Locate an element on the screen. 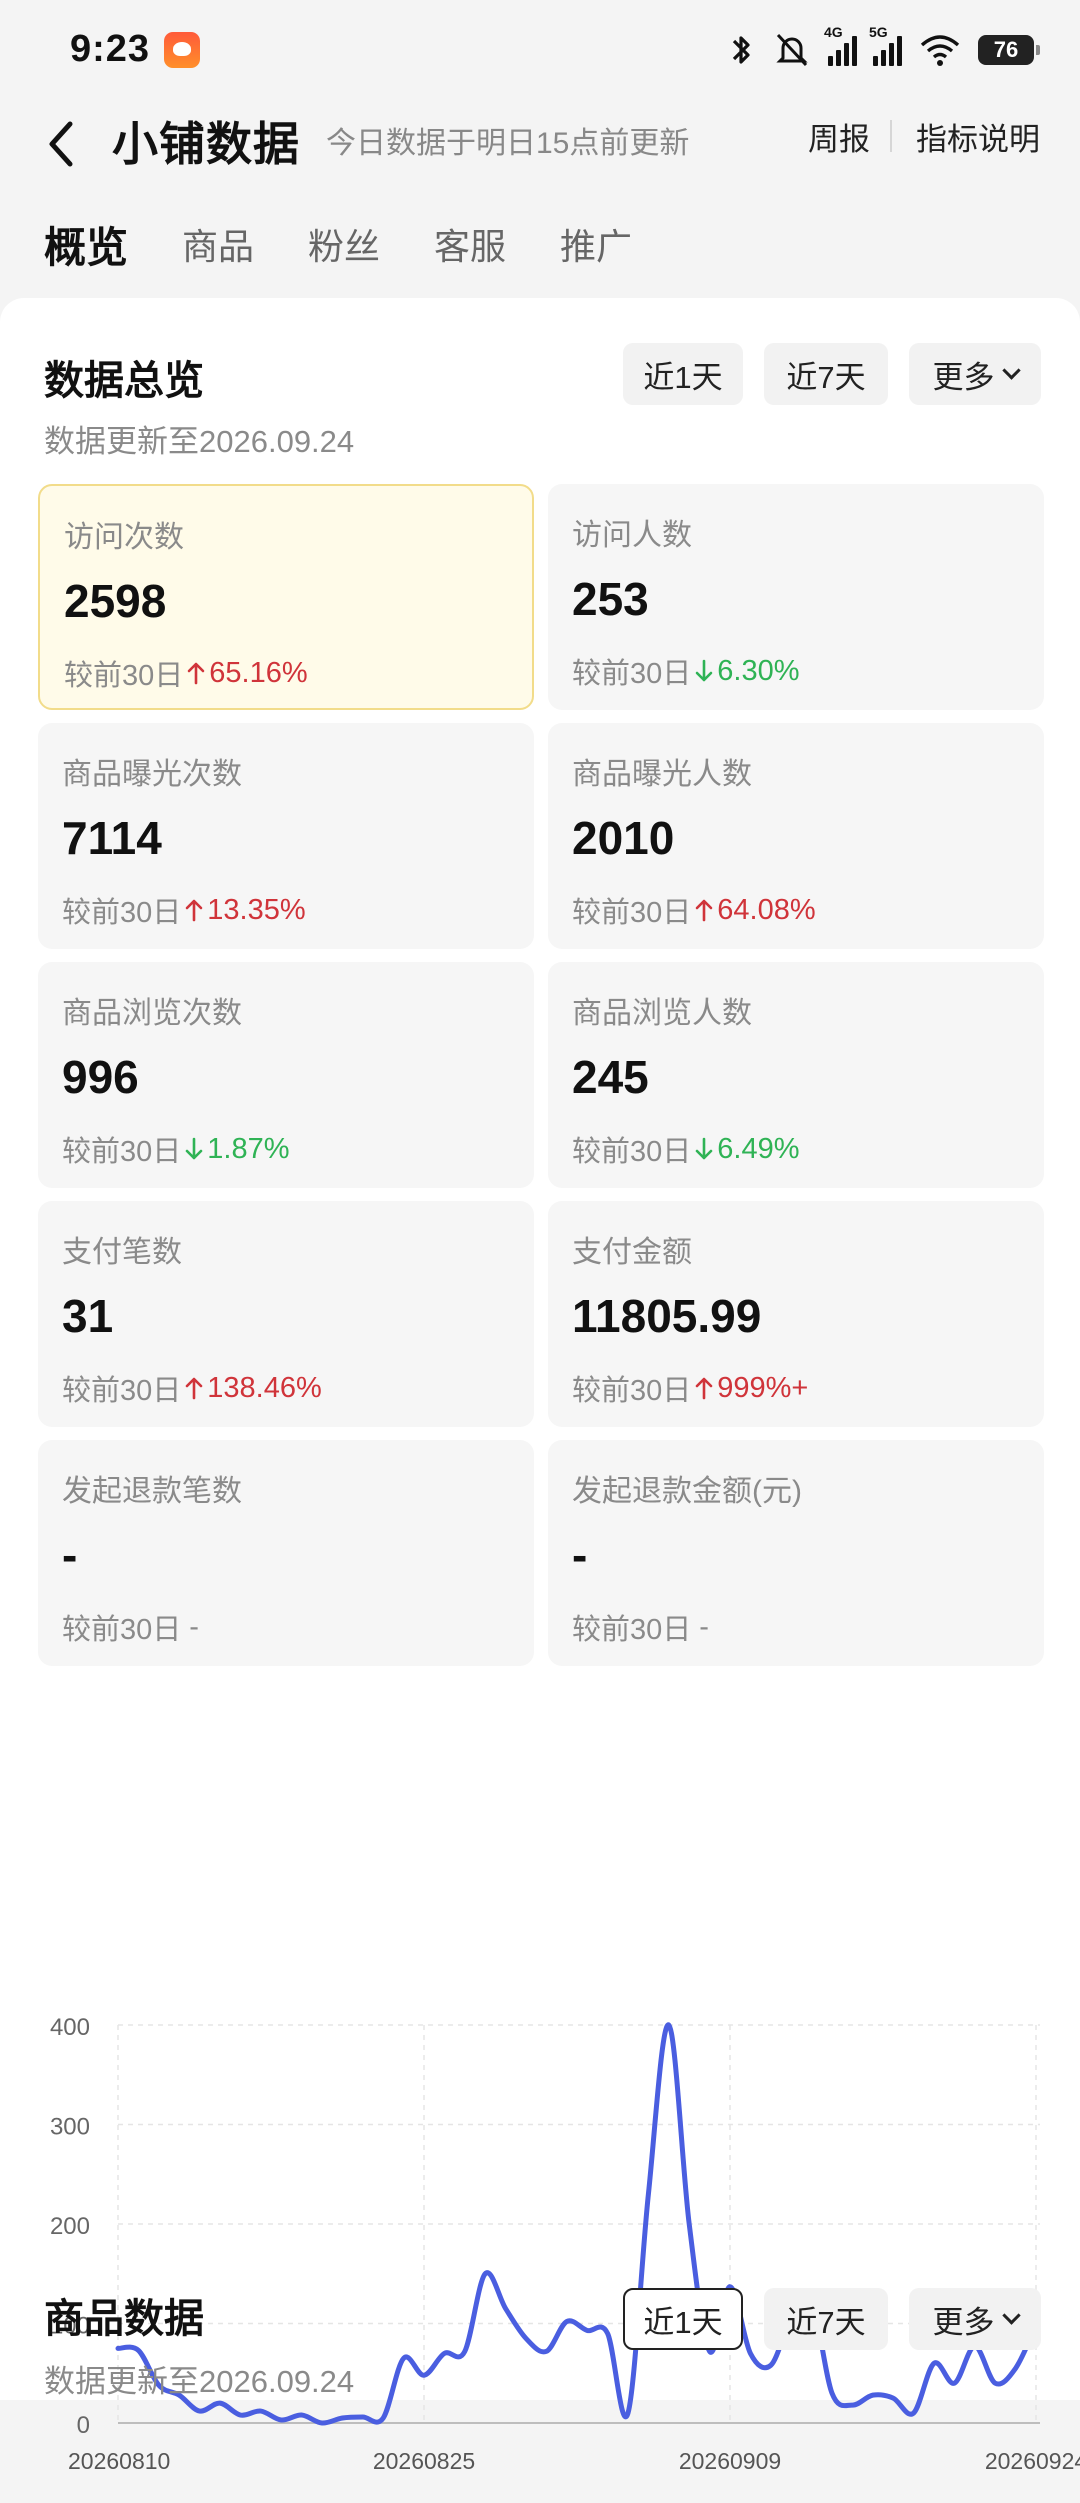 The image size is (1080, 2503). back-arrow-icon is located at coordinates (62, 144).